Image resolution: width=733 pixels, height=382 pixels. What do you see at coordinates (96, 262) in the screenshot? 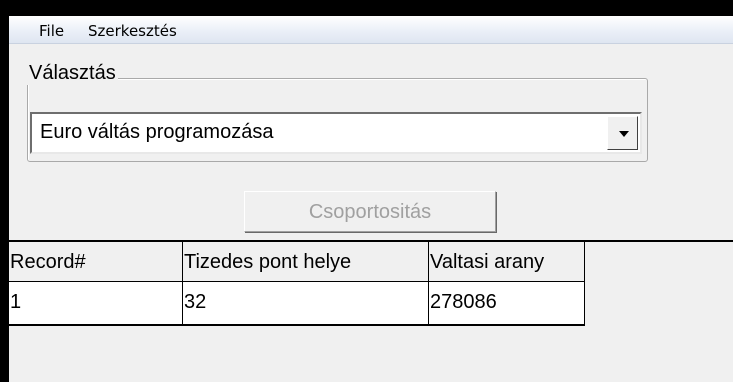
I see `column-header-record: Record#` at bounding box center [96, 262].